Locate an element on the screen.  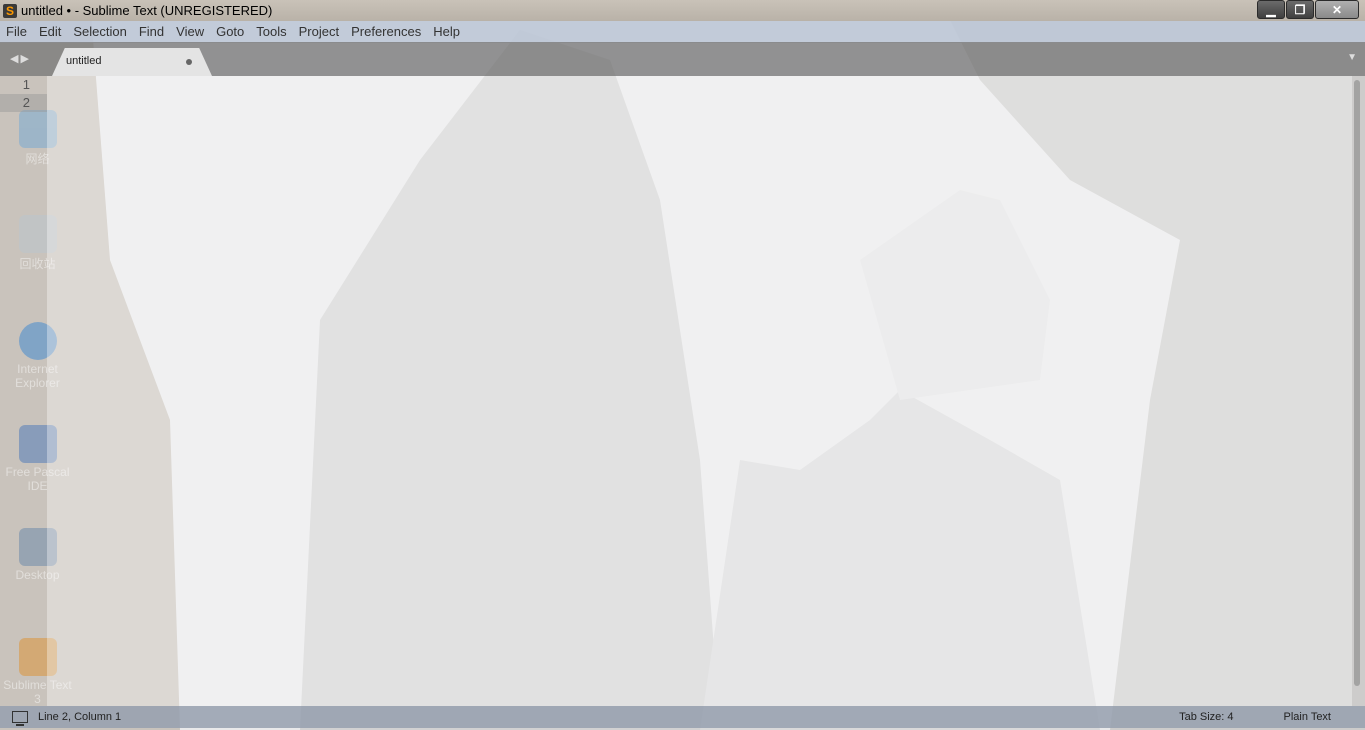
minimize-button: ▁ is located at coordinates (1271, 9).